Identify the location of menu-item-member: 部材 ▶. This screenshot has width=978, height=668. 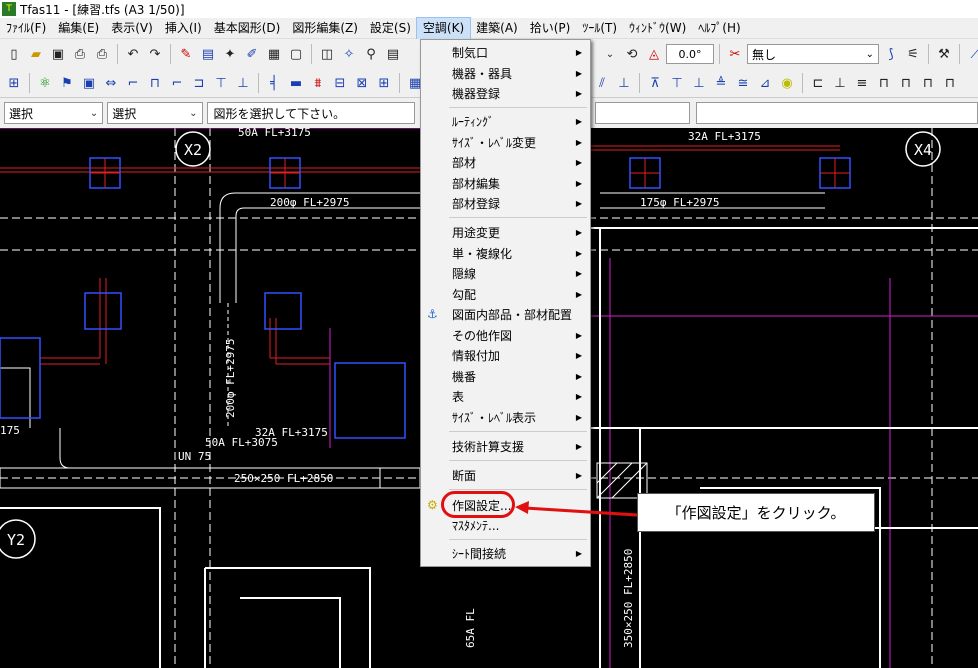
(505, 162).